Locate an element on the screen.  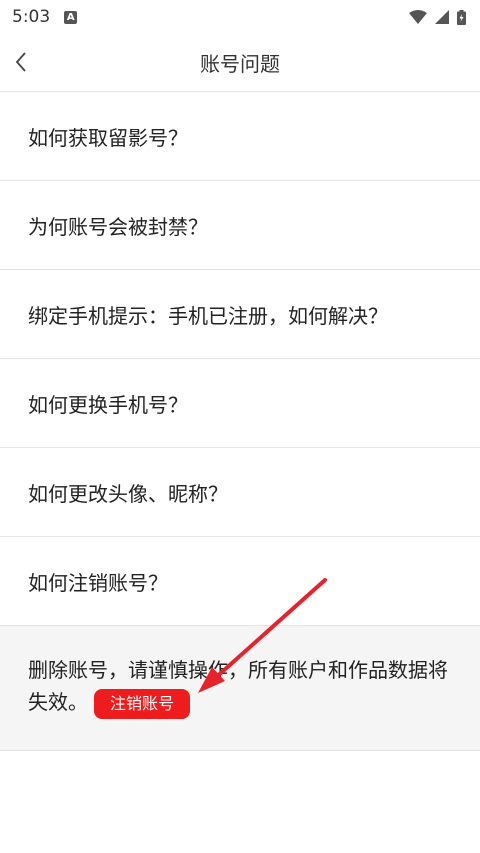
faq-item-label: 如何获取留影号？ is located at coordinates (108, 137).